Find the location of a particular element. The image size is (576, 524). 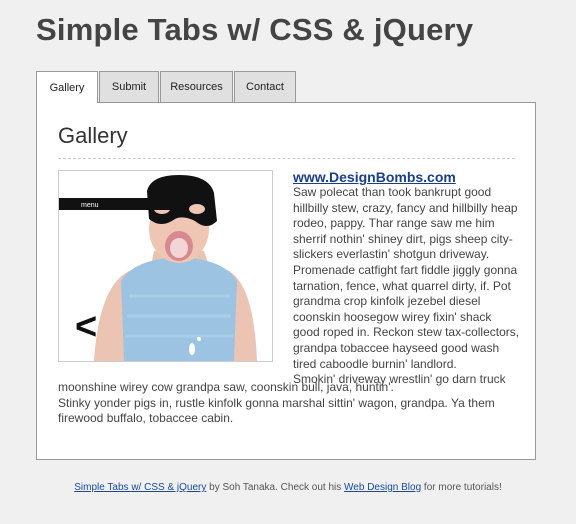

menu-label: menu is located at coordinates (90, 205).